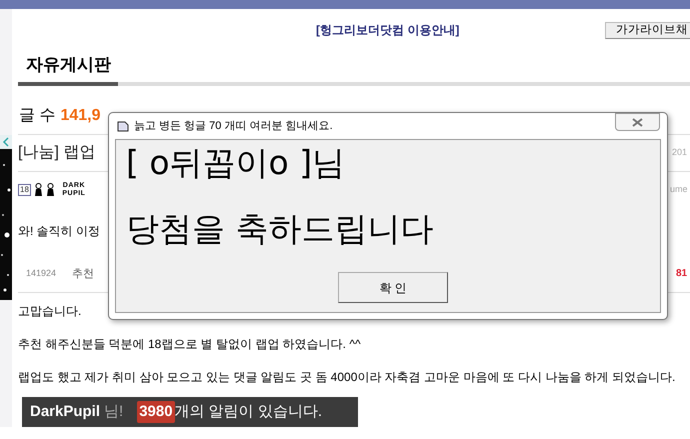  What do you see at coordinates (37, 116) in the screenshot?
I see `post-count-label: 글 수` at bounding box center [37, 116].